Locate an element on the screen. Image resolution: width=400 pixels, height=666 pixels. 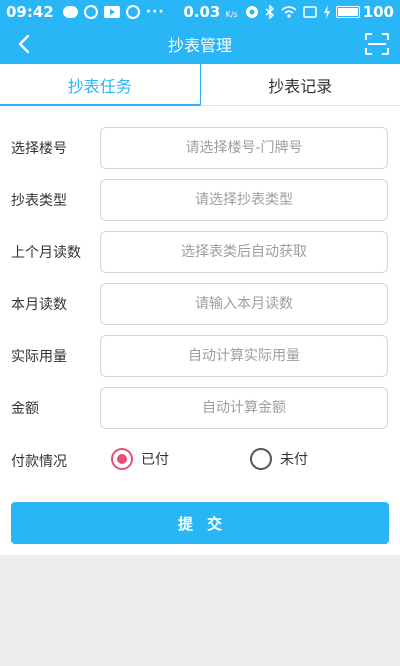
actual-usage-field is located at coordinates (244, 356).